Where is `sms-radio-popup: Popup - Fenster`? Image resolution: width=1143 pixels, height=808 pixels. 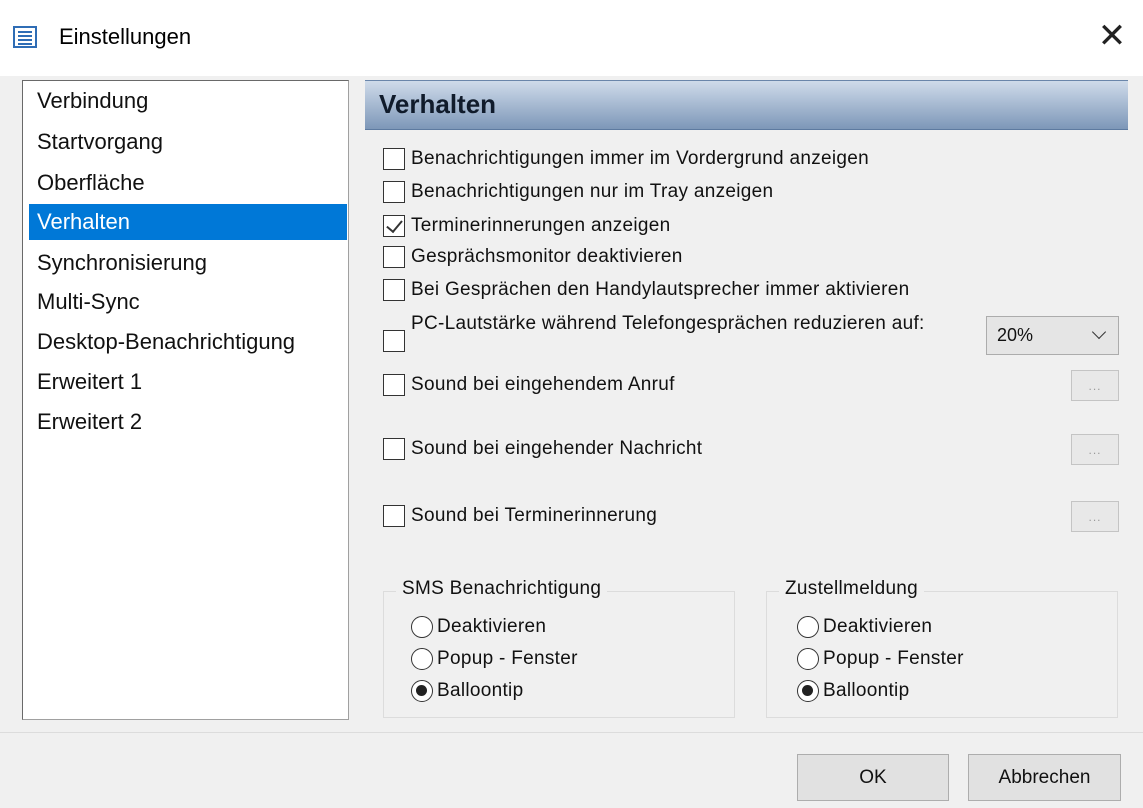
sms-radio-popup: Popup - Fenster is located at coordinates (494, 659).